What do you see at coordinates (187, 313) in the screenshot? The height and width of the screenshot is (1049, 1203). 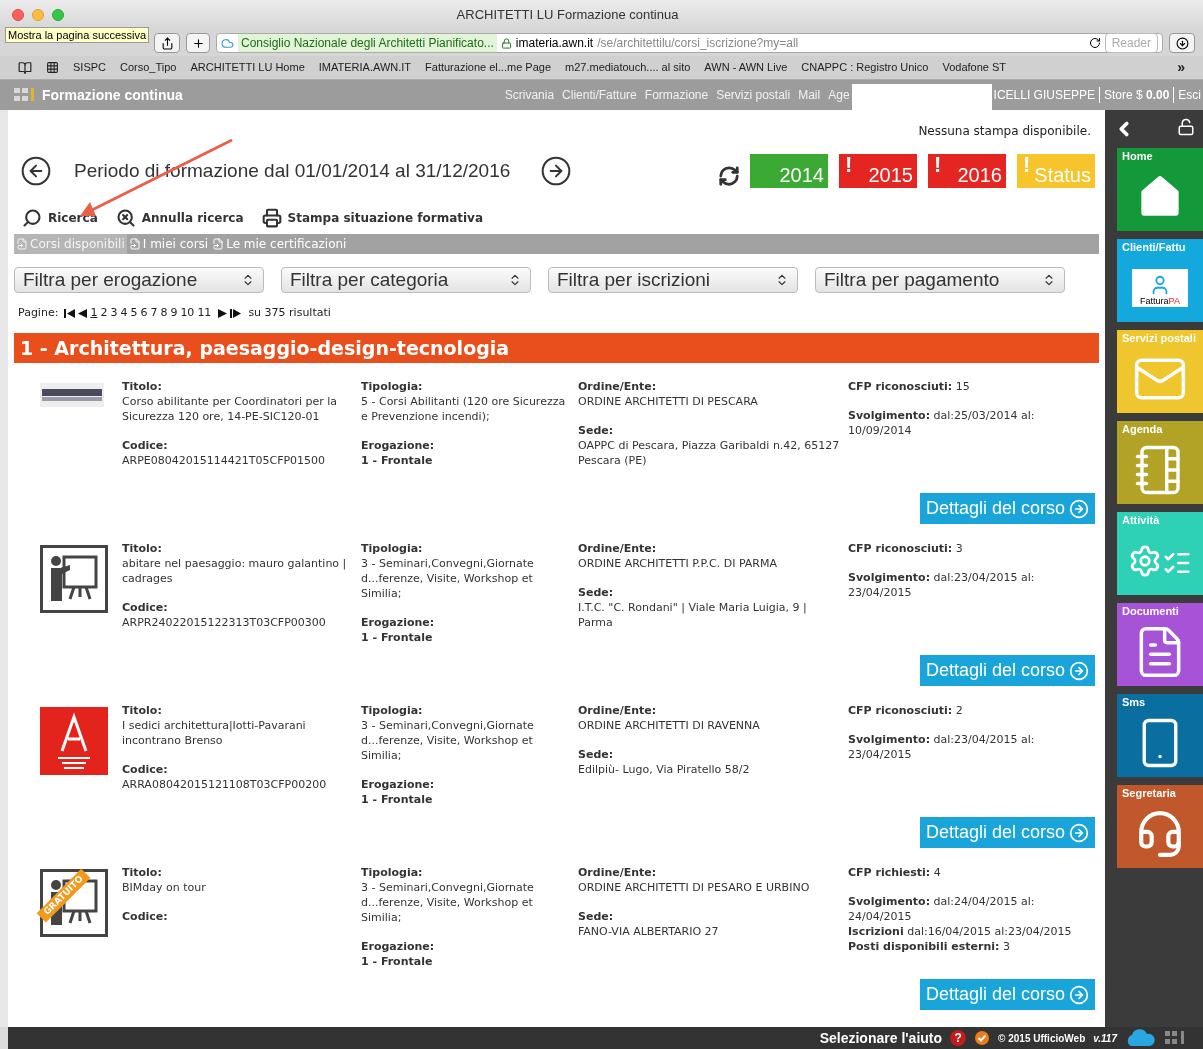 I see `page-link: 10` at bounding box center [187, 313].